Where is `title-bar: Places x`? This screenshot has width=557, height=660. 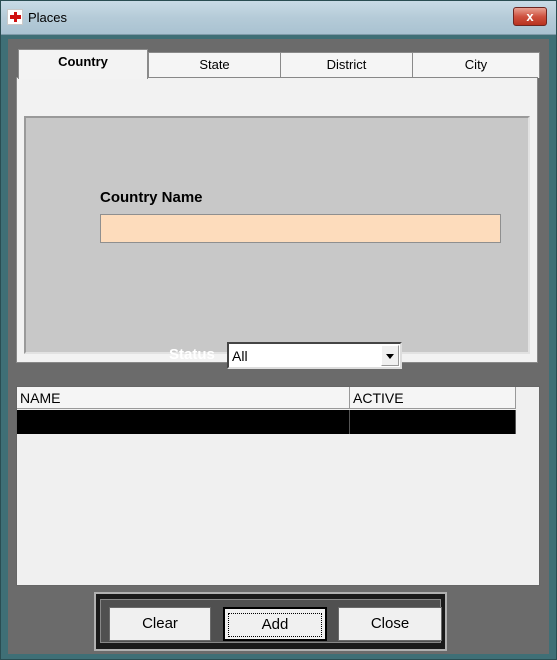 title-bar: Places x is located at coordinates (278, 18).